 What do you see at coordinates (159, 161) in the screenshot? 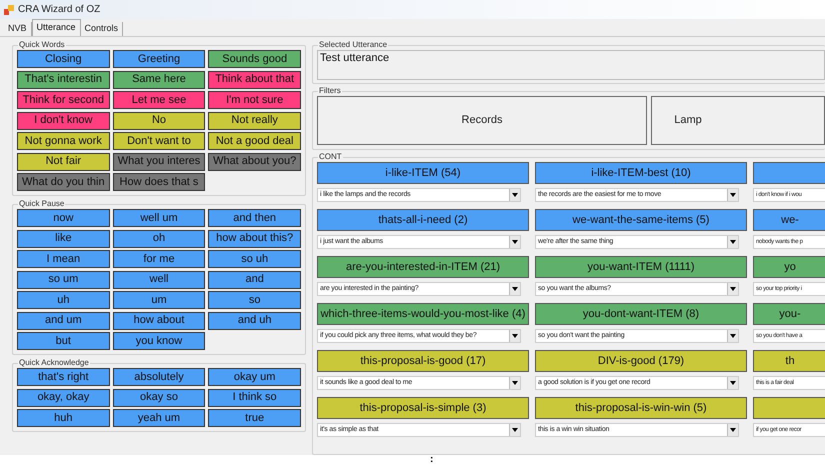
I see `quick-button: What you interes` at bounding box center [159, 161].